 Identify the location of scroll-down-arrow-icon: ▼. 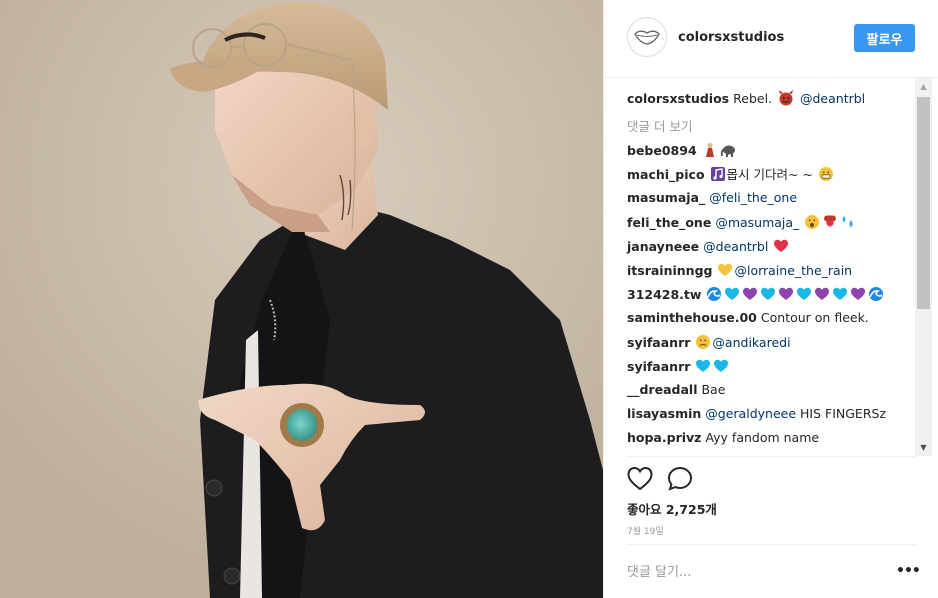
(923, 447).